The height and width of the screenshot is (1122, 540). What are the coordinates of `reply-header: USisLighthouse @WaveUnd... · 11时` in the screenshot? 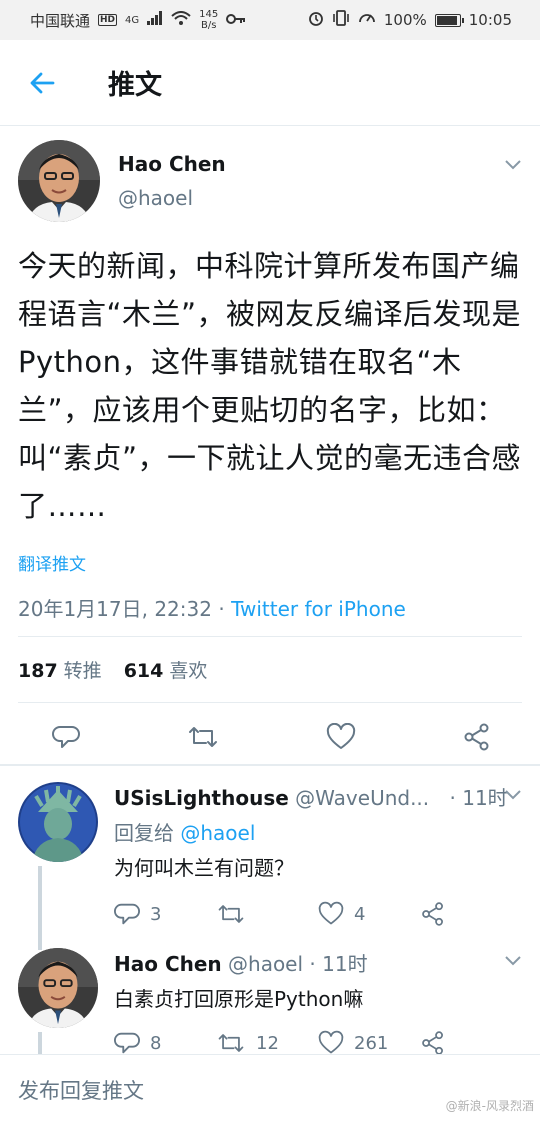 It's located at (318, 796).